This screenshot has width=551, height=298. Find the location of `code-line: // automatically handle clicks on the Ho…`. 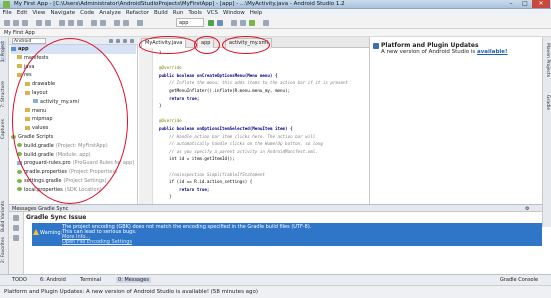

code-line: // automatically handle clicks on the Ho… is located at coordinates (241, 144).